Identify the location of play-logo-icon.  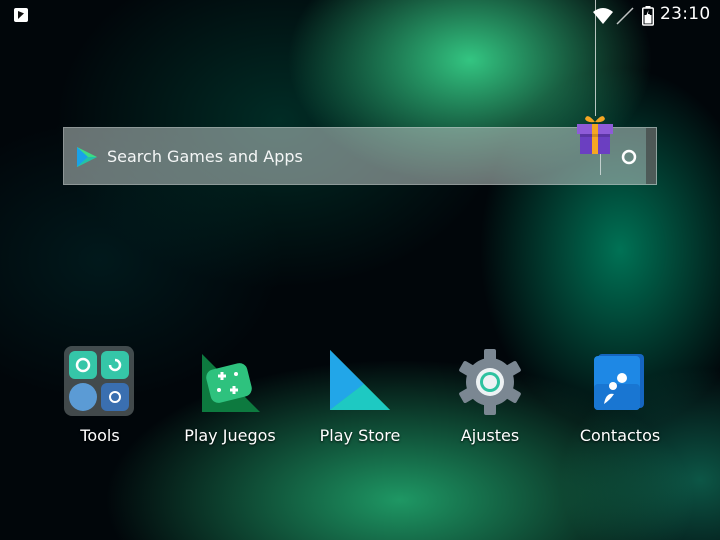
(87, 157).